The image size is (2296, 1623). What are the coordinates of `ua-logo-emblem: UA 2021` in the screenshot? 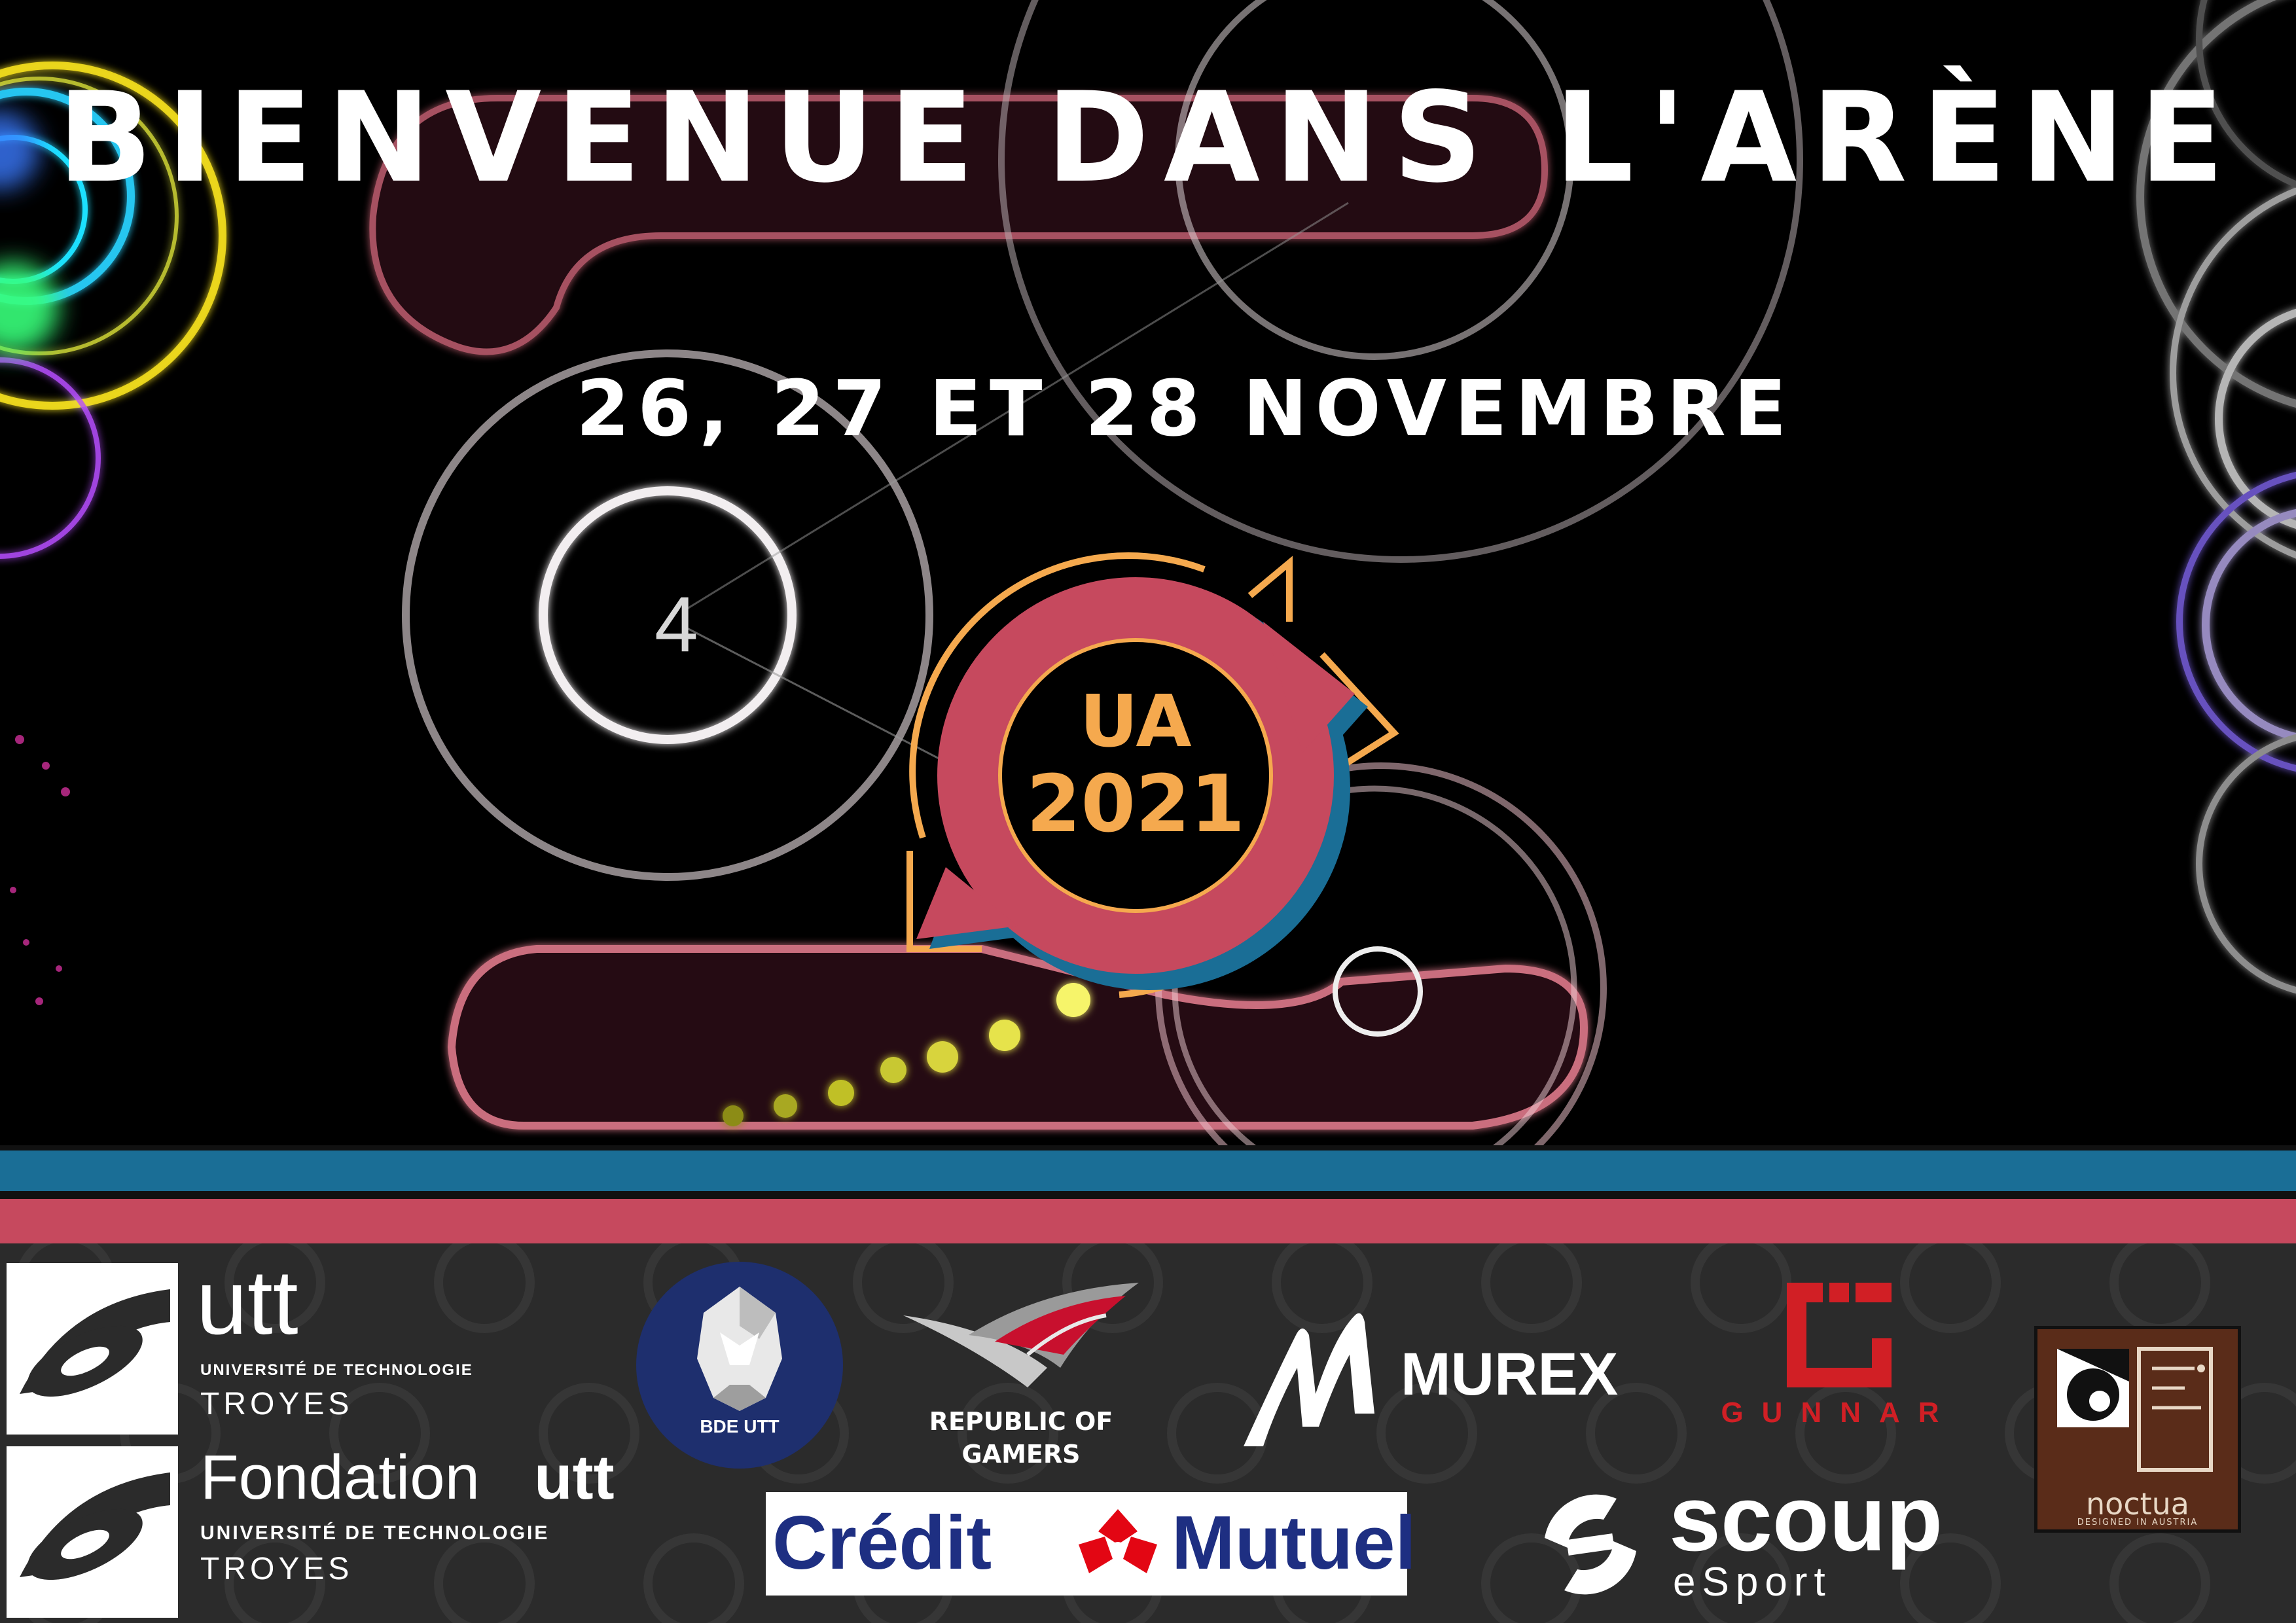 It's located at (1152, 775).